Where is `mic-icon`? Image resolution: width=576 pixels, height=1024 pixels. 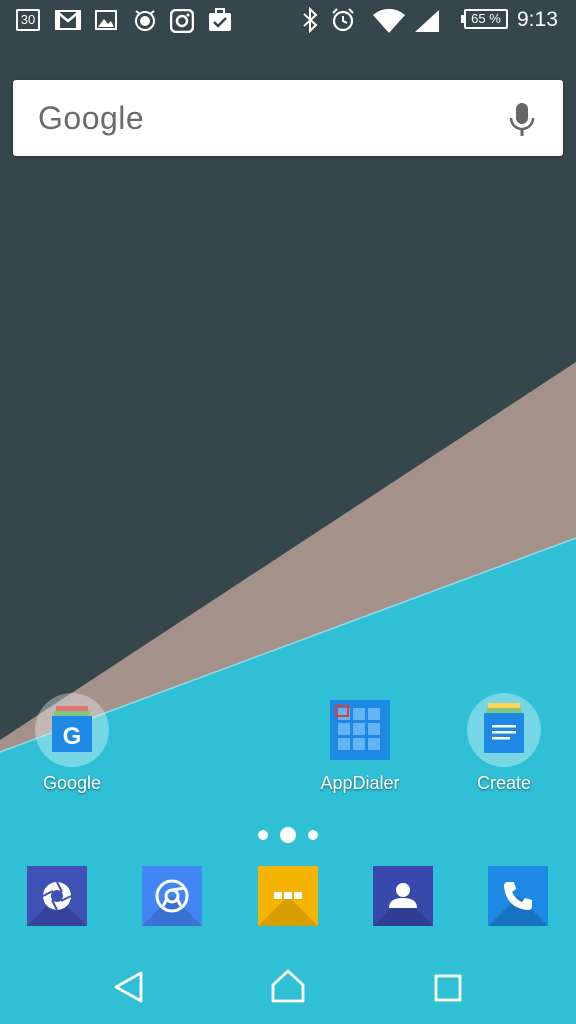
mic-icon is located at coordinates (522, 120).